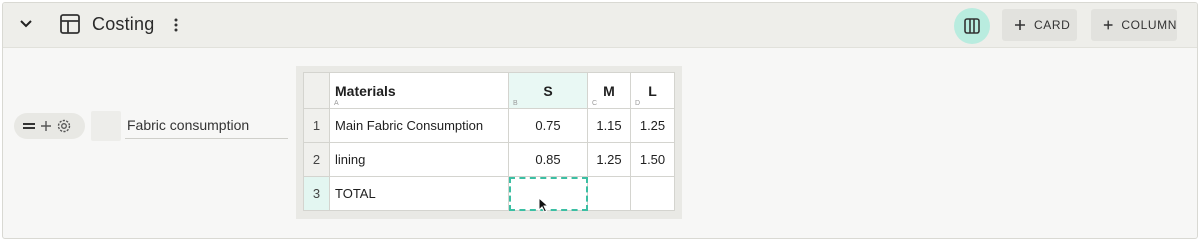  What do you see at coordinates (609, 125) in the screenshot?
I see `size-m-cell: 1.15` at bounding box center [609, 125].